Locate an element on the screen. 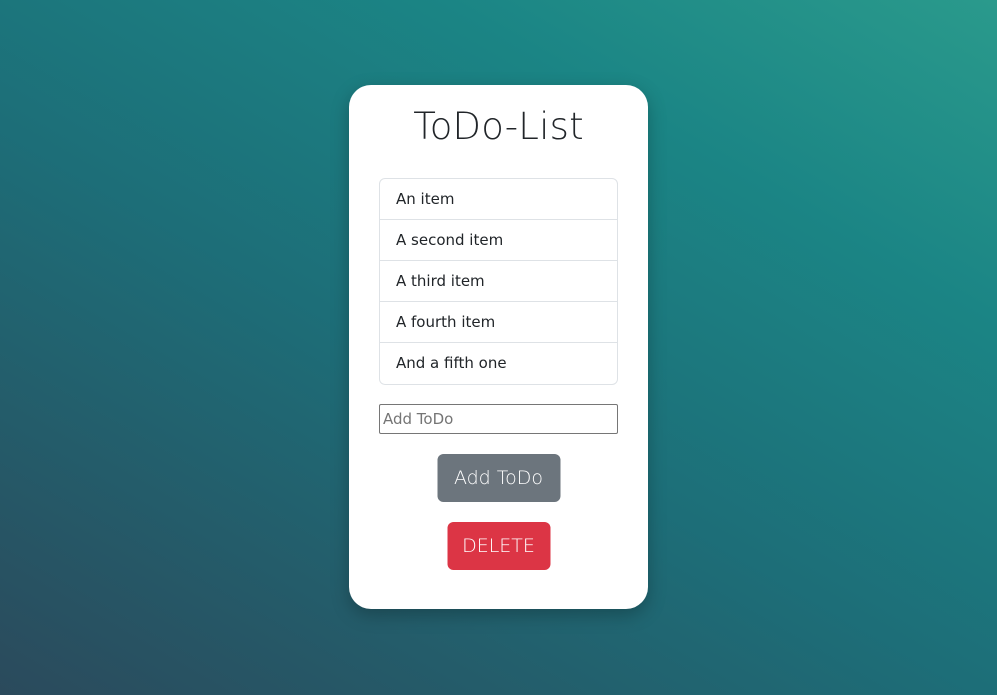 The height and width of the screenshot is (695, 997). list-item: And a fifth one is located at coordinates (498, 363).